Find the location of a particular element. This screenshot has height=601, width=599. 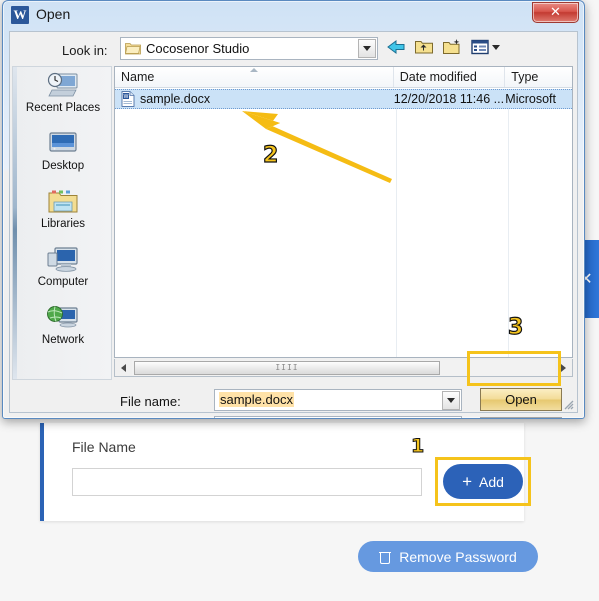

scrollbar-track: IIII is located at coordinates (343, 367).